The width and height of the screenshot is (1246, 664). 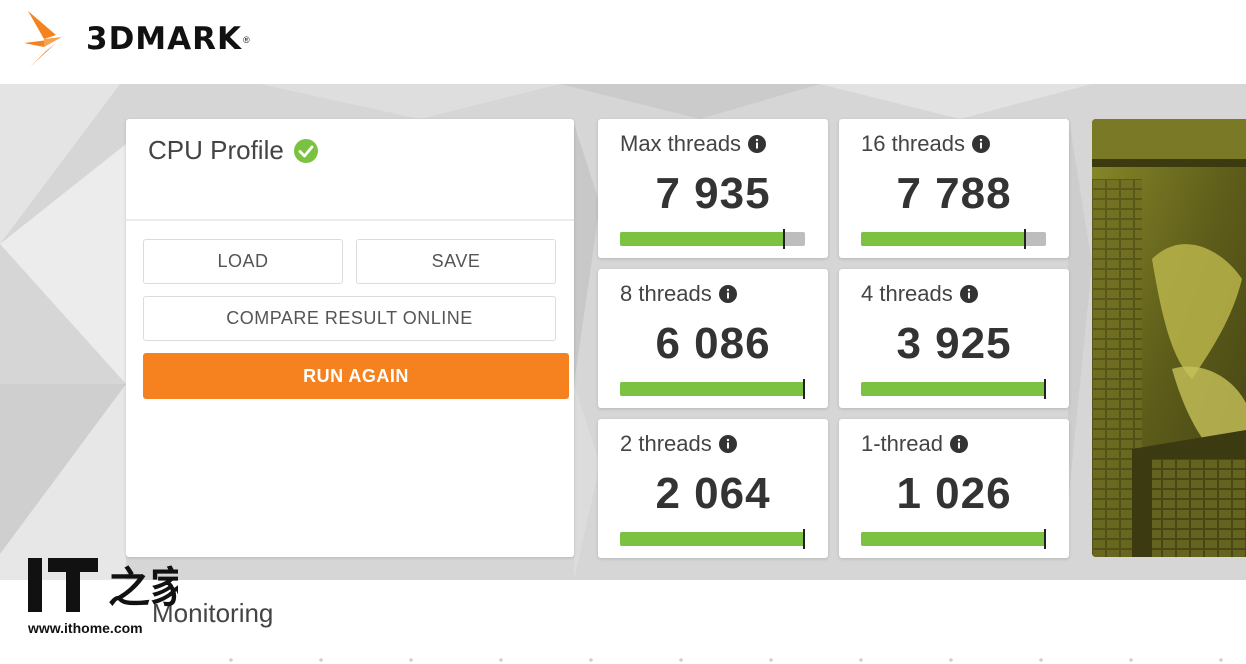 I want to click on score-card-2-threads: 2 threads 2 064, so click(x=713, y=488).